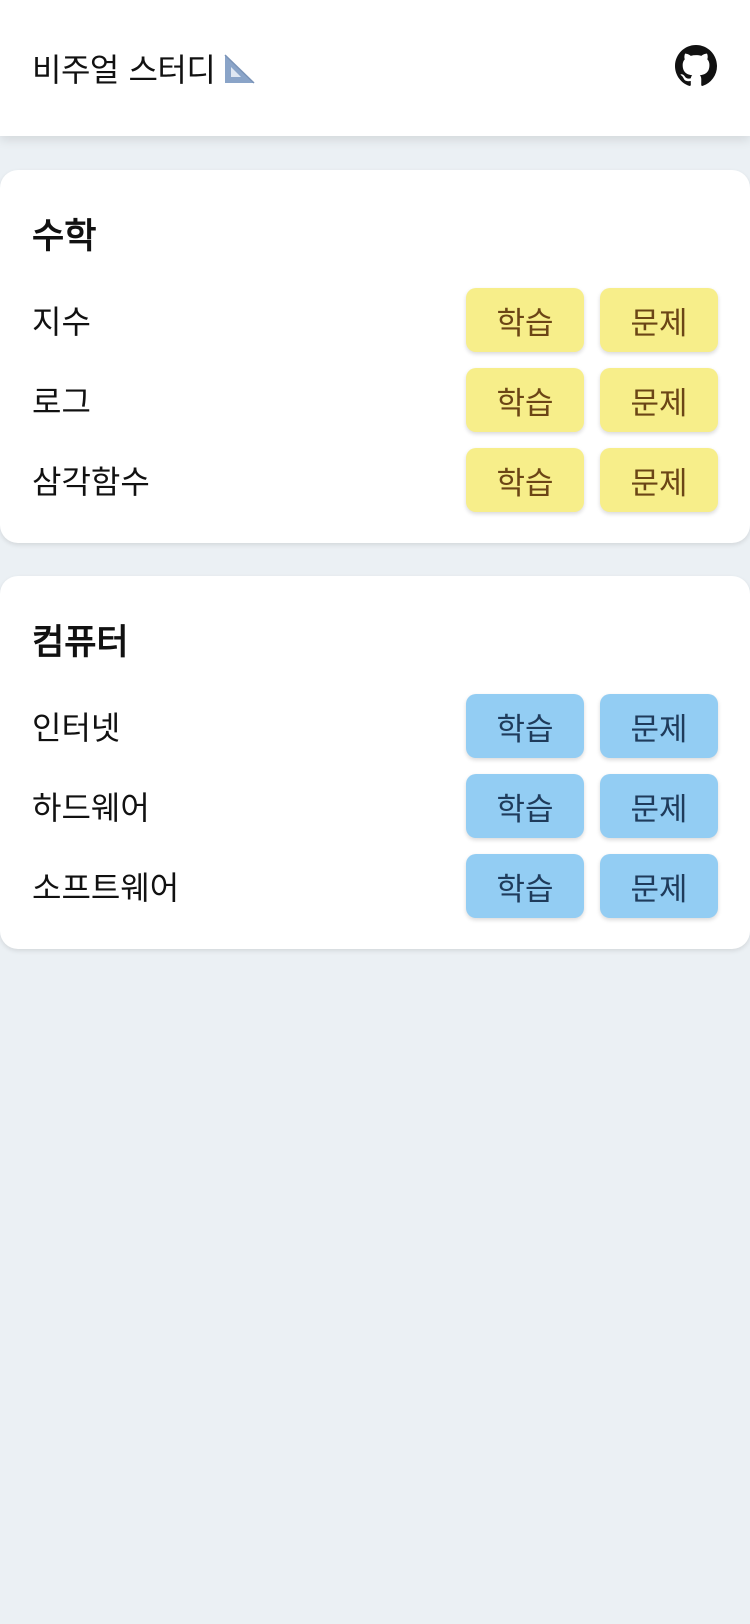 This screenshot has height=1624, width=750. I want to click on section-title: 컴퓨터, so click(80, 643).